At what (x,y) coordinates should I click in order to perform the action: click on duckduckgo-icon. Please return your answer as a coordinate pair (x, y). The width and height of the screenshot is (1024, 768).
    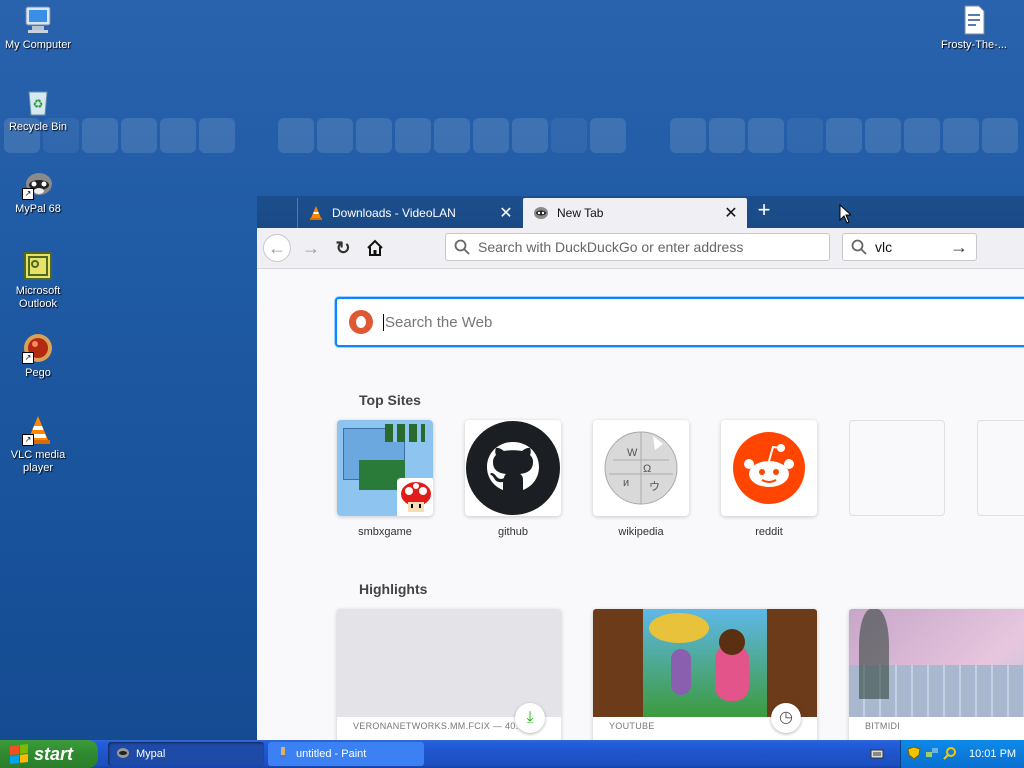
    Looking at the image, I should click on (361, 322).